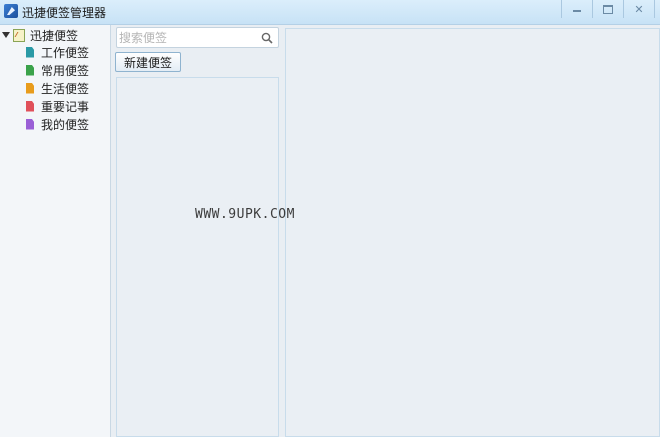 The height and width of the screenshot is (437, 660). I want to click on window-title: 迅捷便签管理器, so click(64, 13).